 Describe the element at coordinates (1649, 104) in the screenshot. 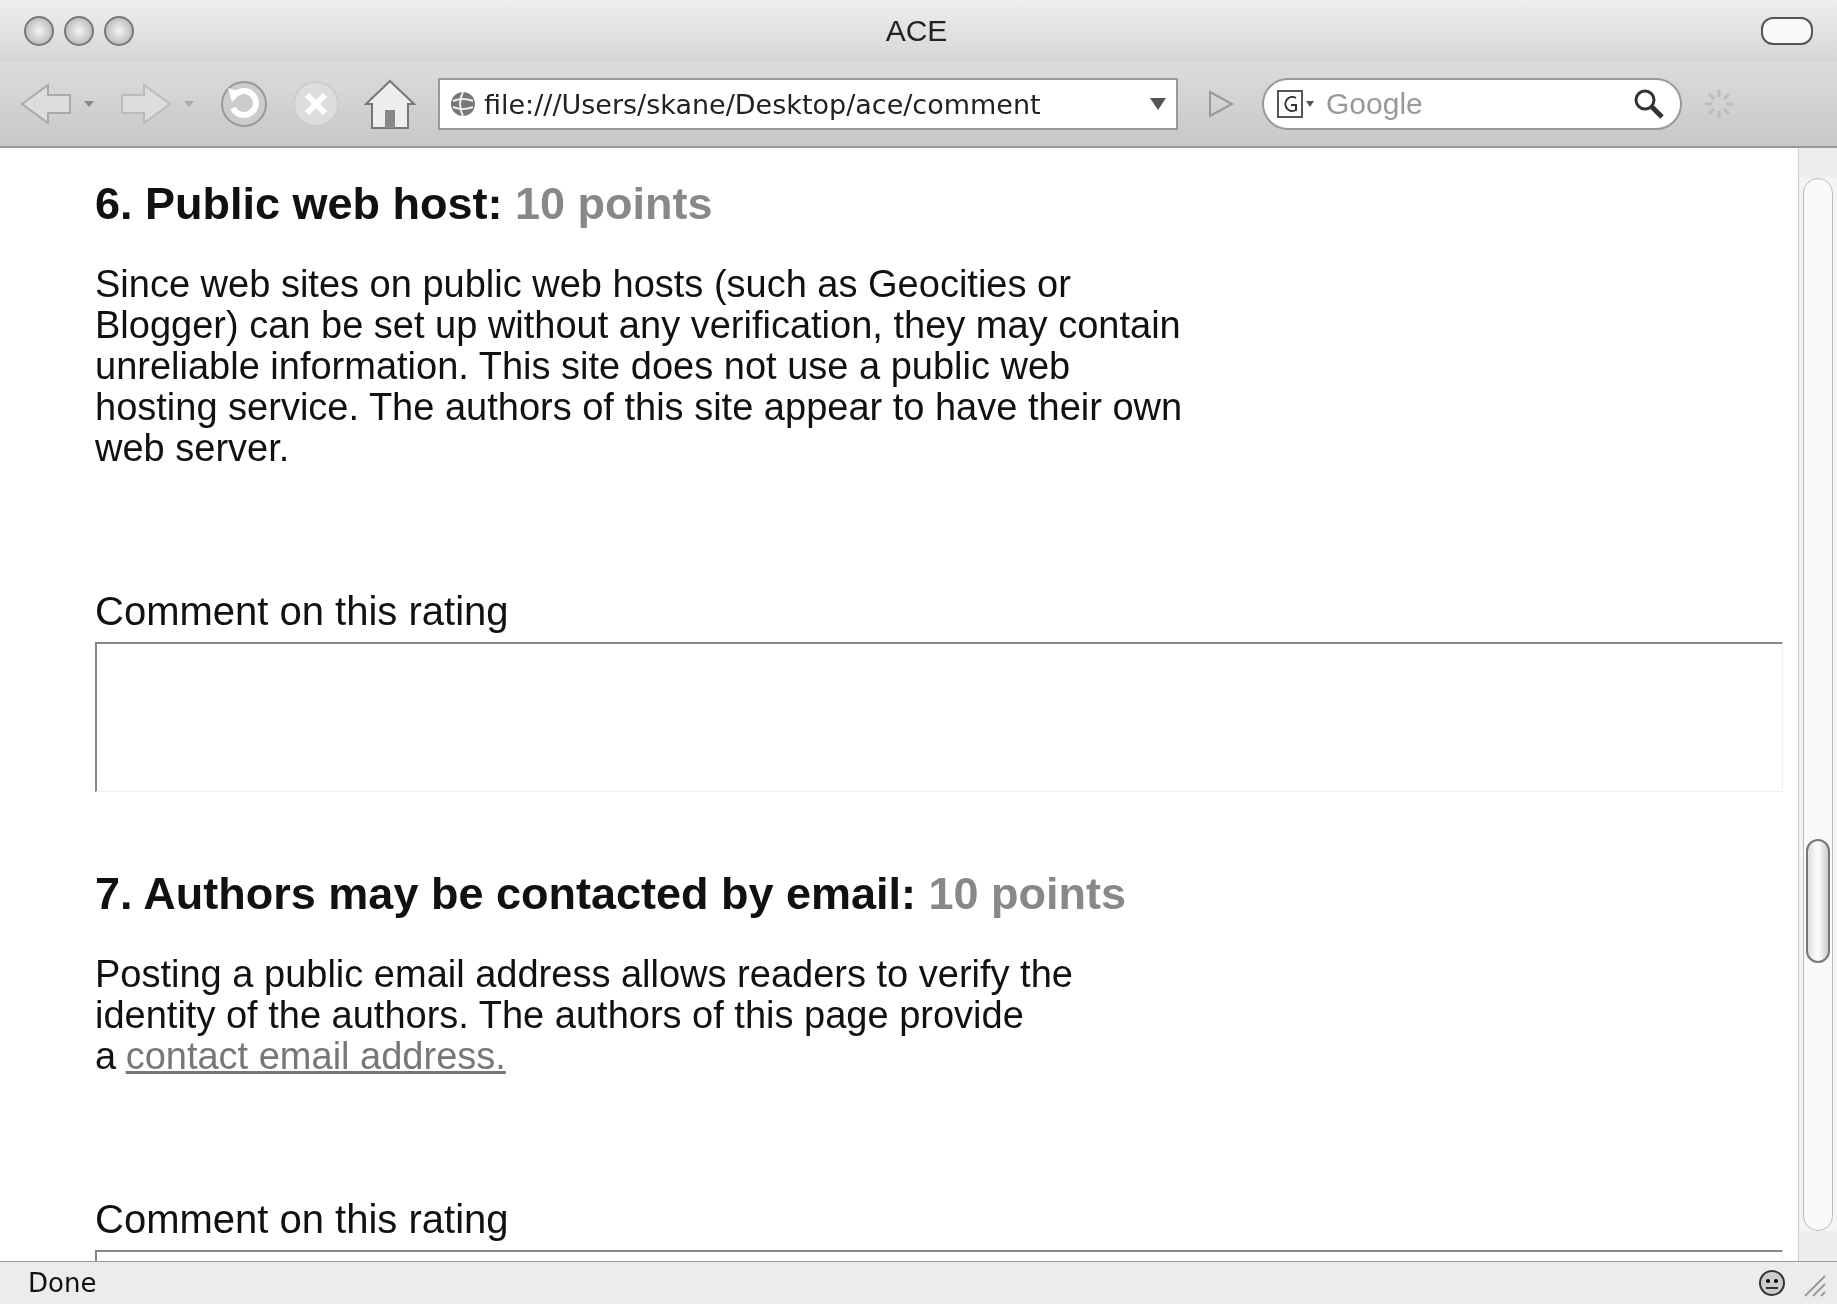

I see `search-icon` at that location.